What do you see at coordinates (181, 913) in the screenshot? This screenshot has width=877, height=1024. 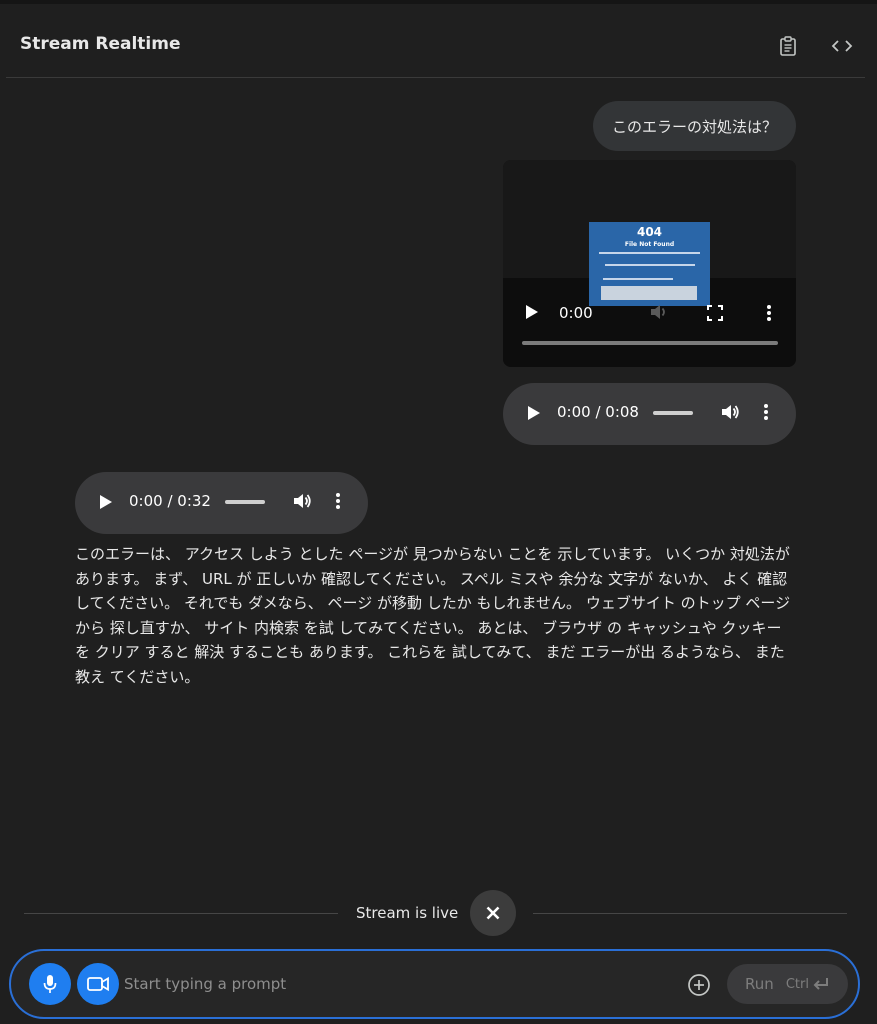 I see `stream-divider-left` at bounding box center [181, 913].